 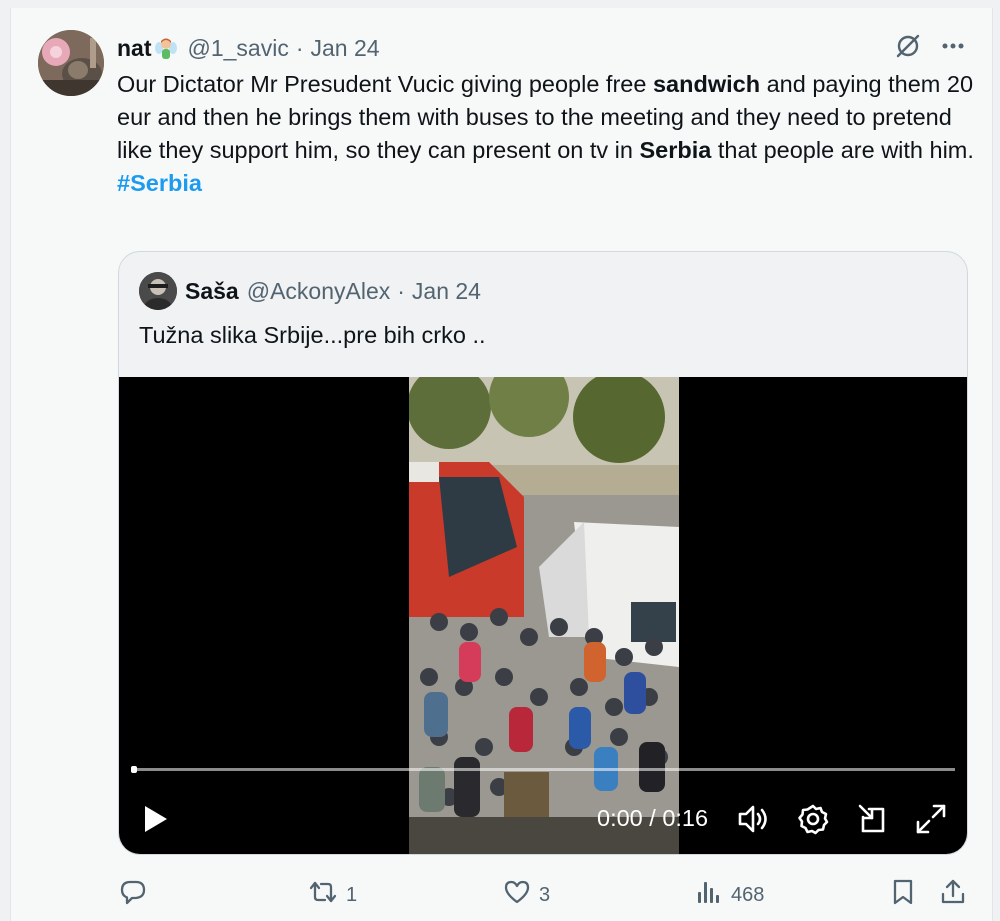 I want to click on author-avatar, so click(x=71, y=63).